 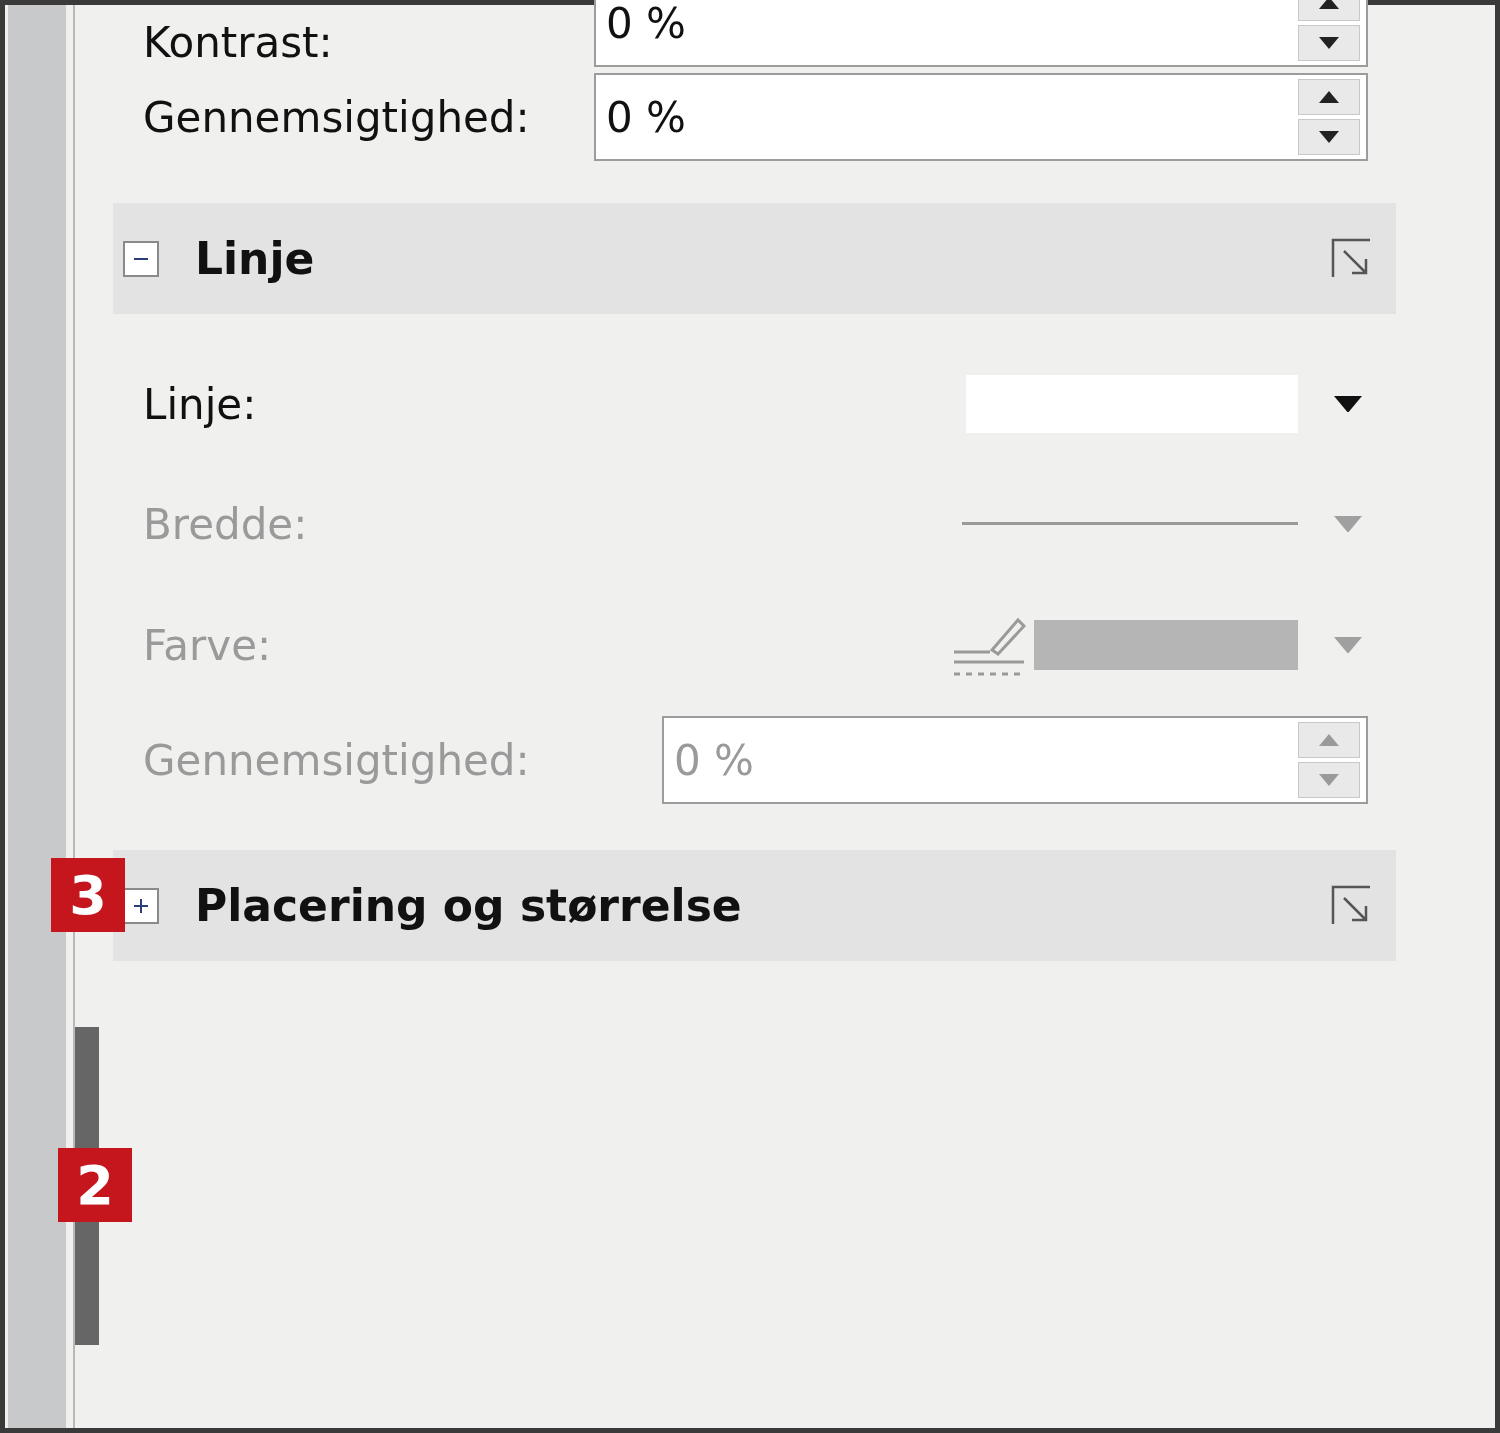 I want to click on section-title: Placering og størrelse, so click(x=469, y=905).